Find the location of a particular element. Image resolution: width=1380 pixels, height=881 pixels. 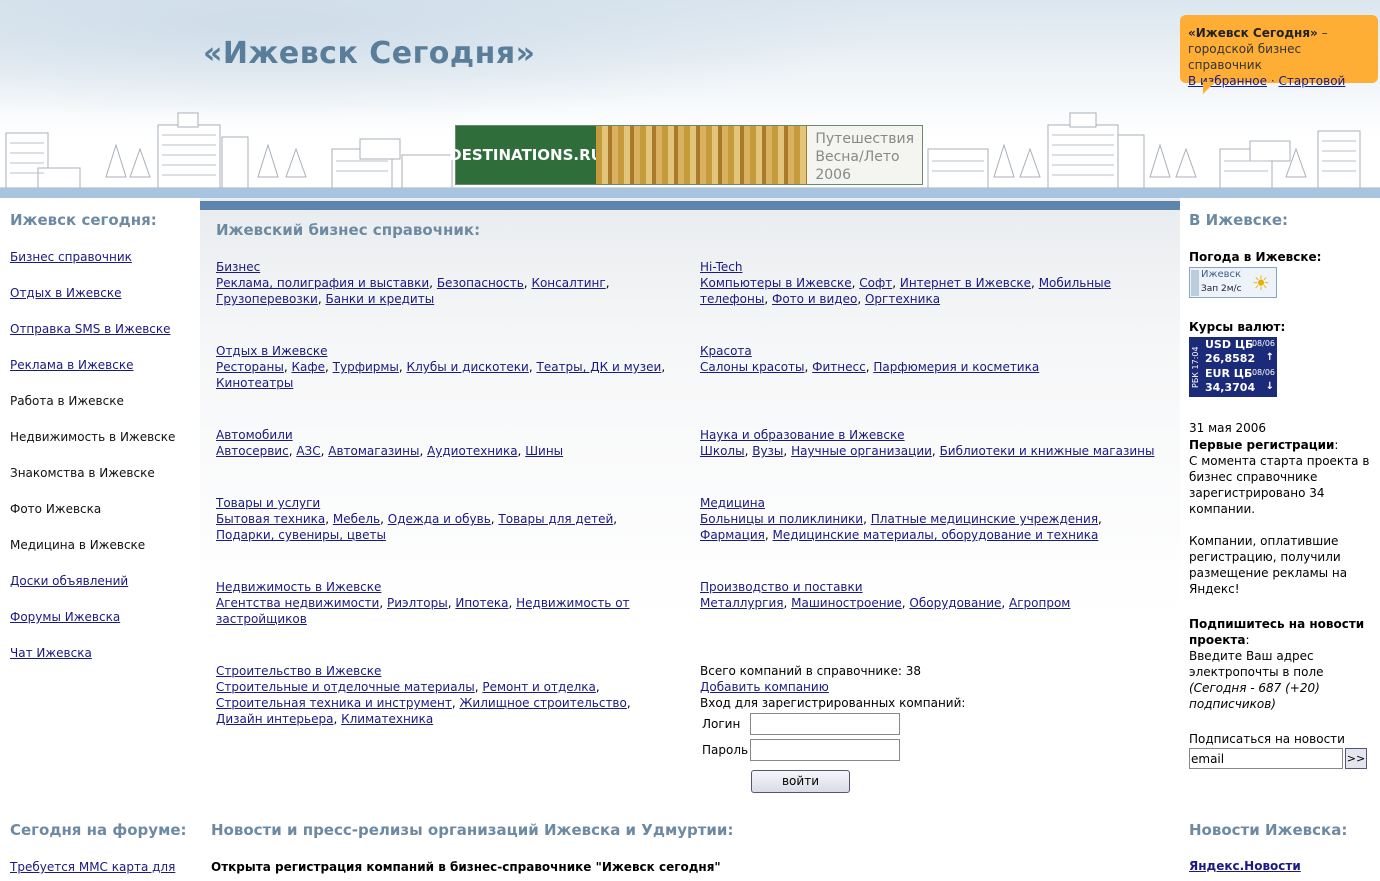

subcategory-link: АЗС is located at coordinates (308, 451).